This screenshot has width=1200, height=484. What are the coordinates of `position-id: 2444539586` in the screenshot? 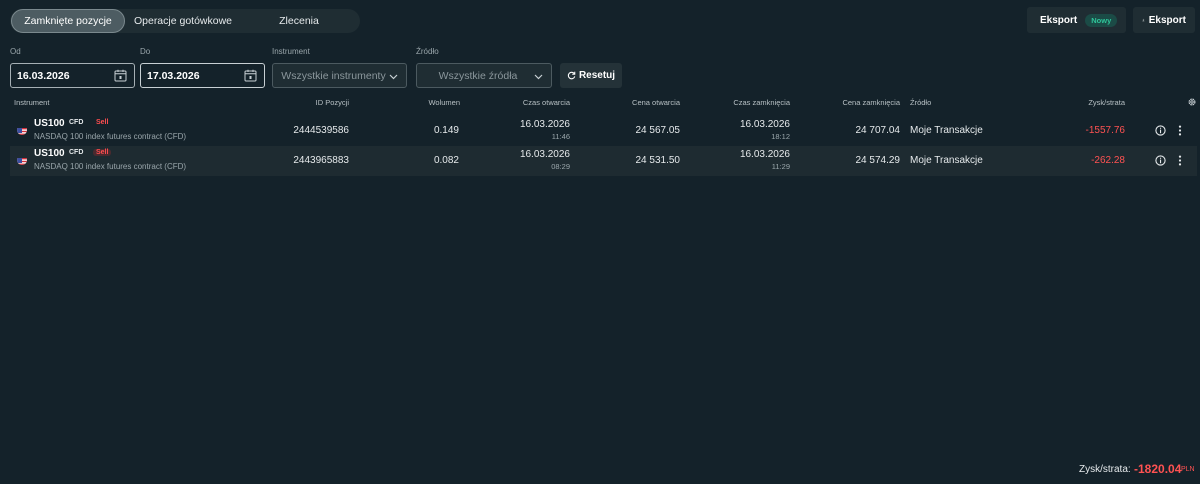 It's located at (321, 130).